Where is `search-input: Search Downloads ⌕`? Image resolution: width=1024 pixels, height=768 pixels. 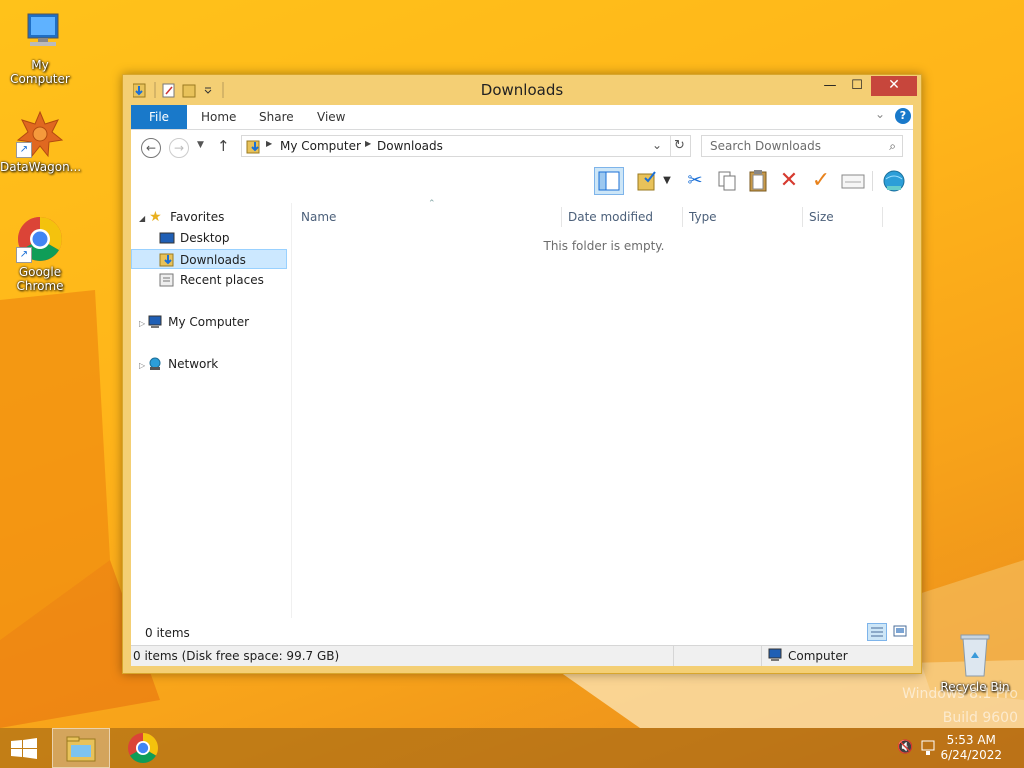
search-input: Search Downloads ⌕ is located at coordinates (802, 146).